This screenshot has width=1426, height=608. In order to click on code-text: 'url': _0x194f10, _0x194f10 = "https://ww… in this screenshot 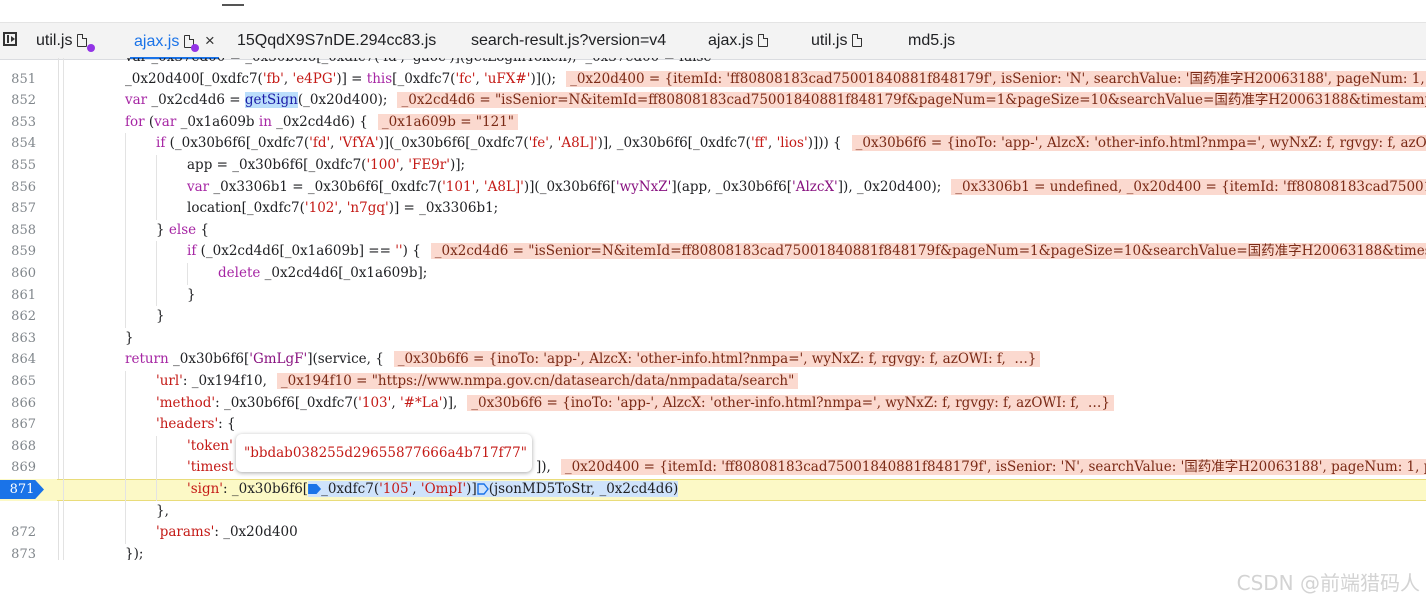, I will do `click(477, 382)`.